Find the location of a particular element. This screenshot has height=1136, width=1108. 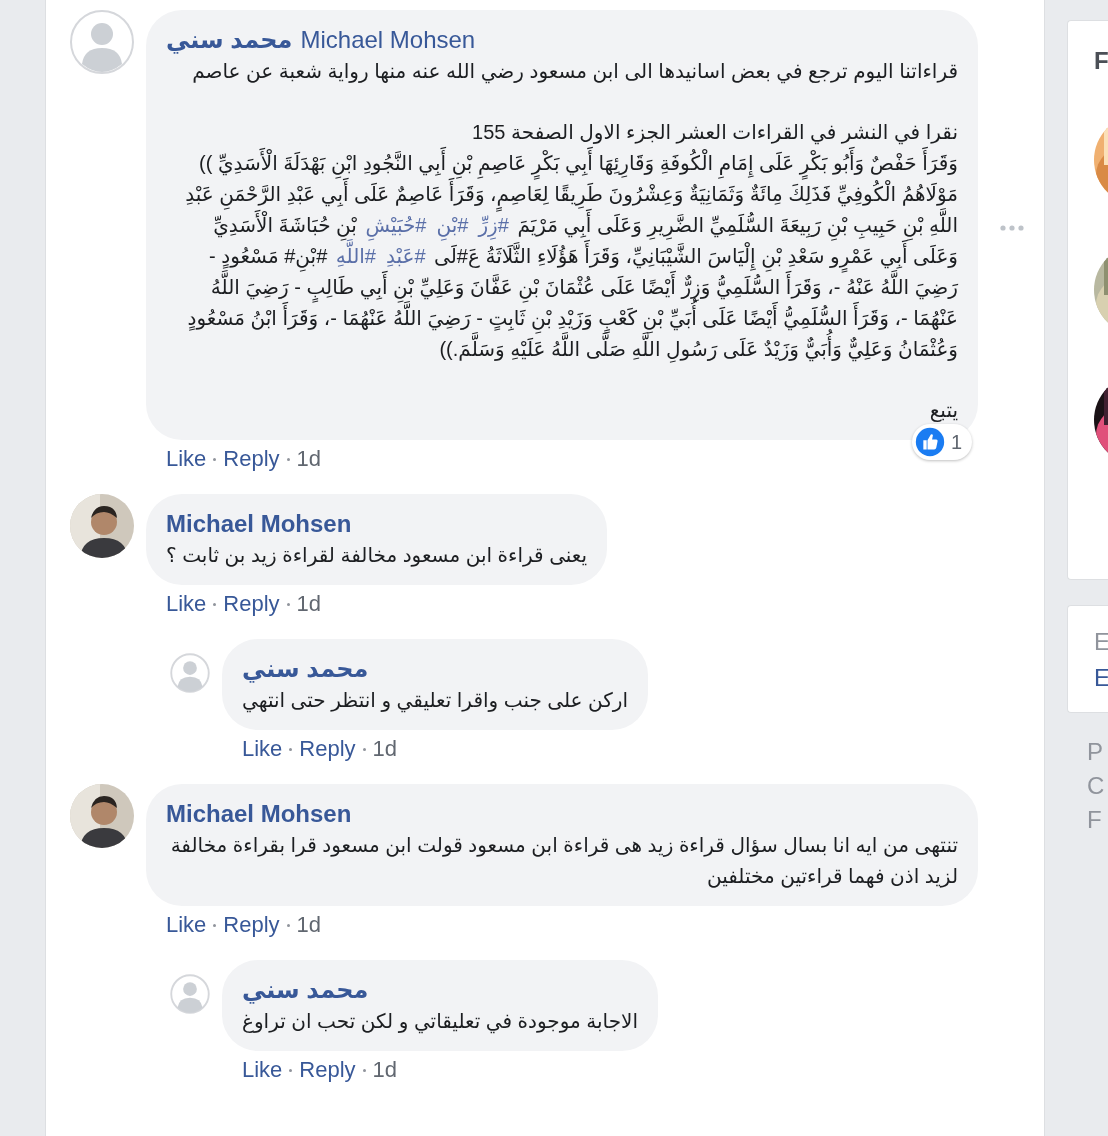

more-options-icon is located at coordinates (1012, 228).